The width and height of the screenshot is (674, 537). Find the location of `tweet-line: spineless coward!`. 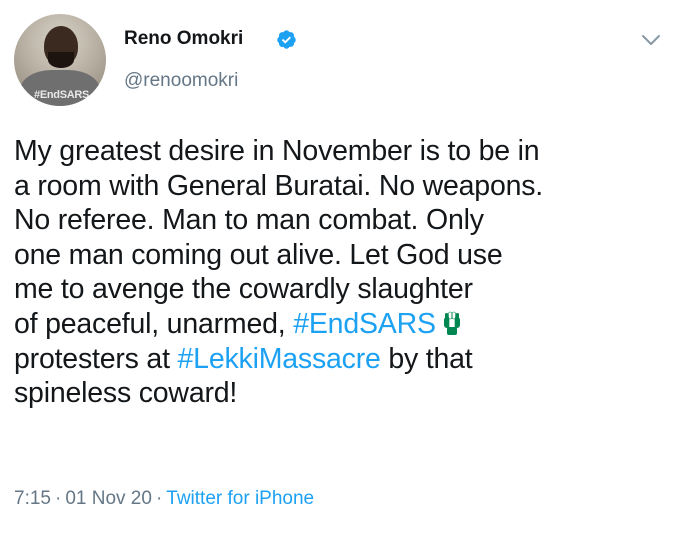

tweet-line: spineless coward! is located at coordinates (339, 393).